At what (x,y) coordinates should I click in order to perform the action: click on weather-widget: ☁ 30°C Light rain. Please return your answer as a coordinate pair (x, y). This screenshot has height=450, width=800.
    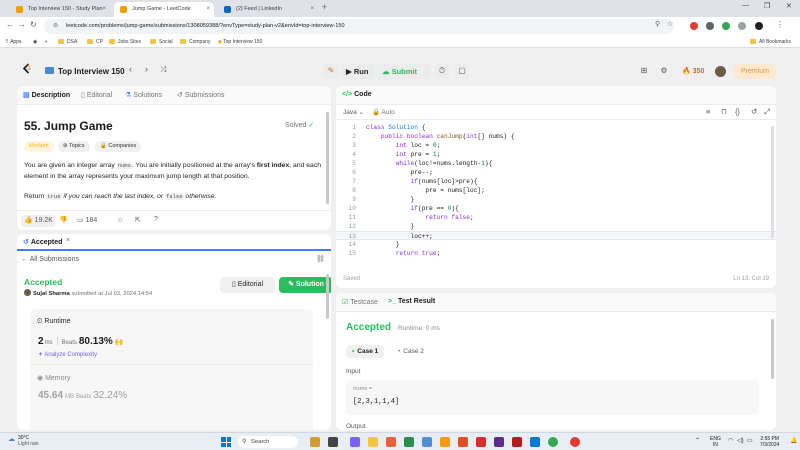
    Looking at the image, I should click on (23, 441).